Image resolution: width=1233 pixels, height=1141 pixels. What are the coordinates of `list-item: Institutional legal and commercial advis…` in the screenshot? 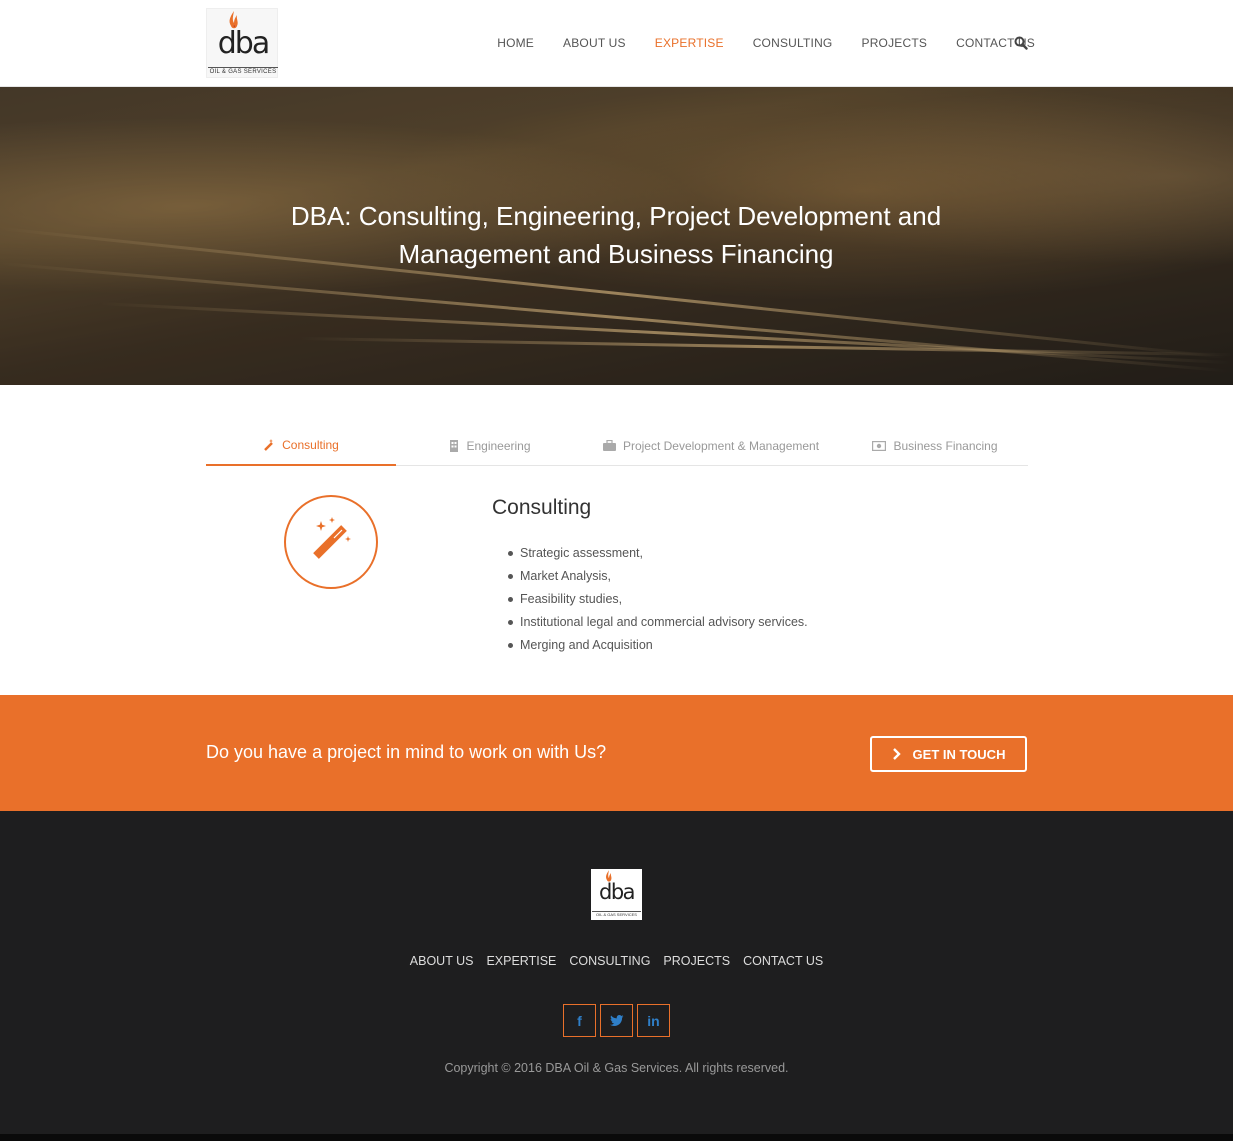 It's located at (658, 623).